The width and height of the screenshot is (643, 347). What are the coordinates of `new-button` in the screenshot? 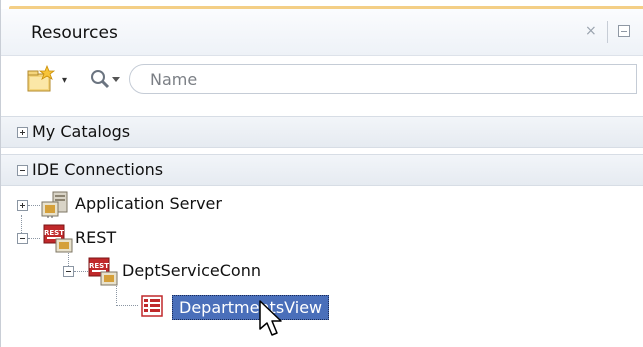 It's located at (40, 79).